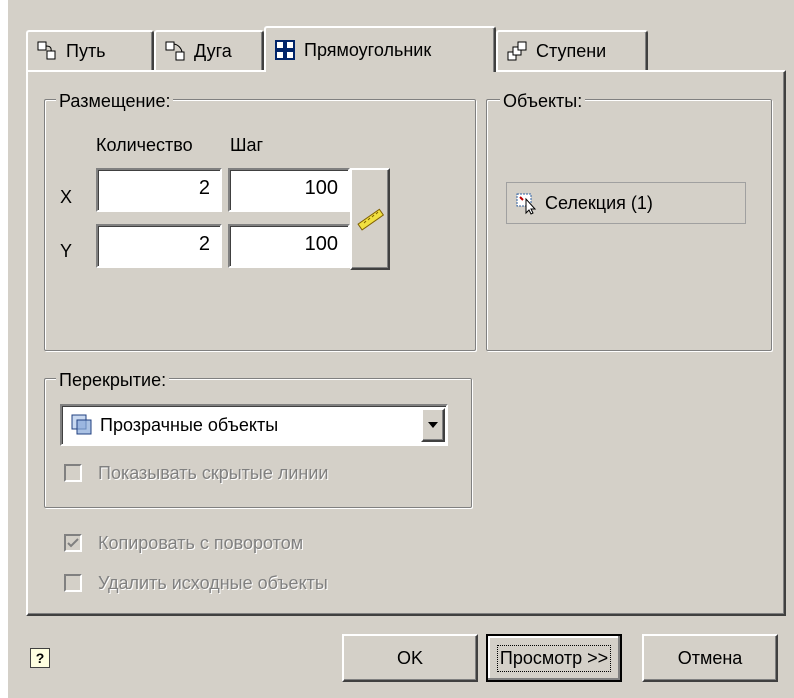 The height and width of the screenshot is (698, 794). What do you see at coordinates (175, 51) in the screenshot?
I see `arc-array-icon` at bounding box center [175, 51].